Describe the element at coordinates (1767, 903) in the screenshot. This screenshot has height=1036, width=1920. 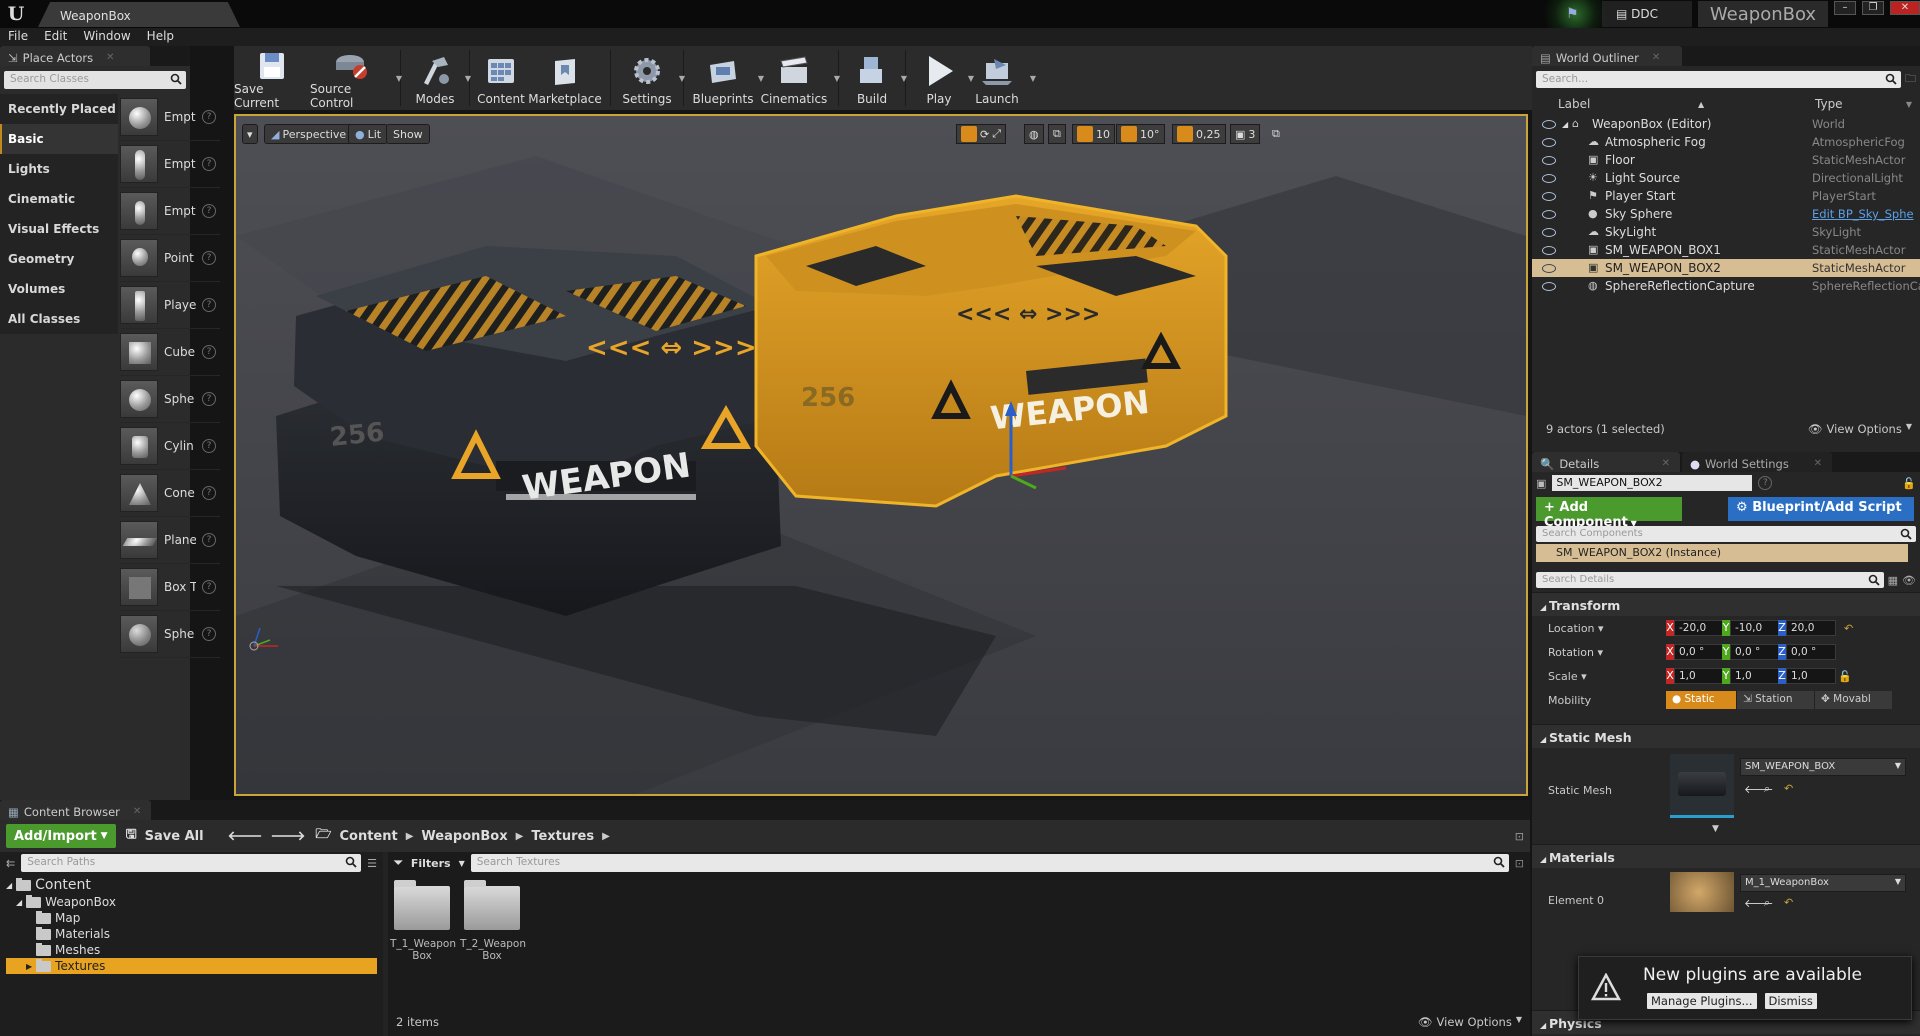
I see `browse-search-icon: ⌕` at that location.